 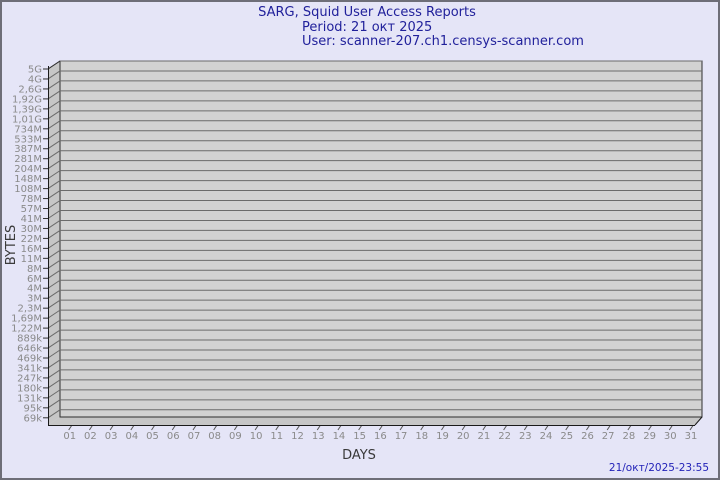 I want to click on x-tick-label: 22, so click(x=504, y=436).